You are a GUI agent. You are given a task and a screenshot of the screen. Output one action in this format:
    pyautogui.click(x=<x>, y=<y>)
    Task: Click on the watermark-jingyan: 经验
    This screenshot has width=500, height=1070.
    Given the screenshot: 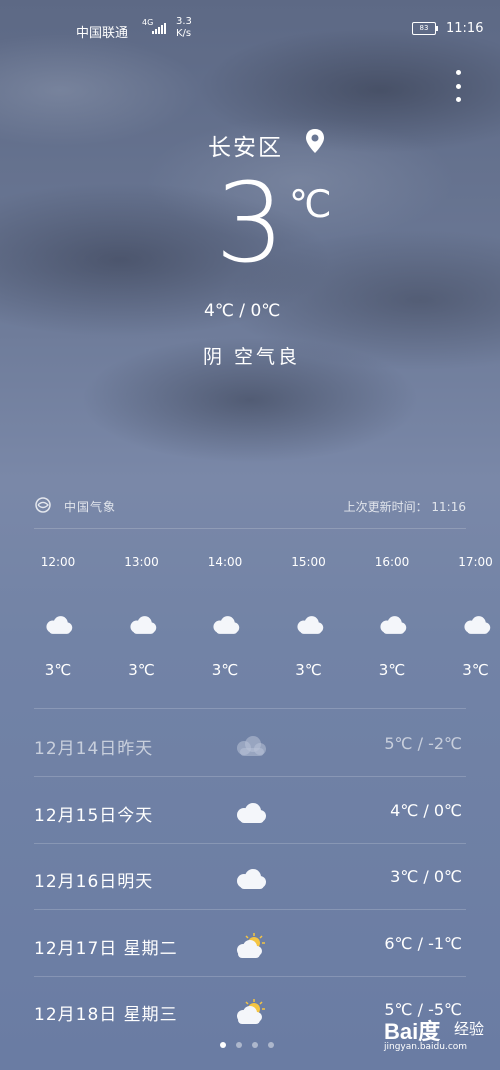 What is the action you would take?
    pyautogui.click(x=469, y=1029)
    